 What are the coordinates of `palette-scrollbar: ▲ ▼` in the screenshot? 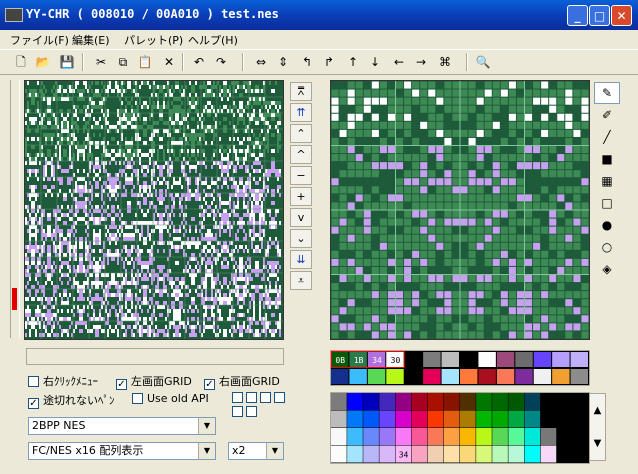 It's located at (597, 427).